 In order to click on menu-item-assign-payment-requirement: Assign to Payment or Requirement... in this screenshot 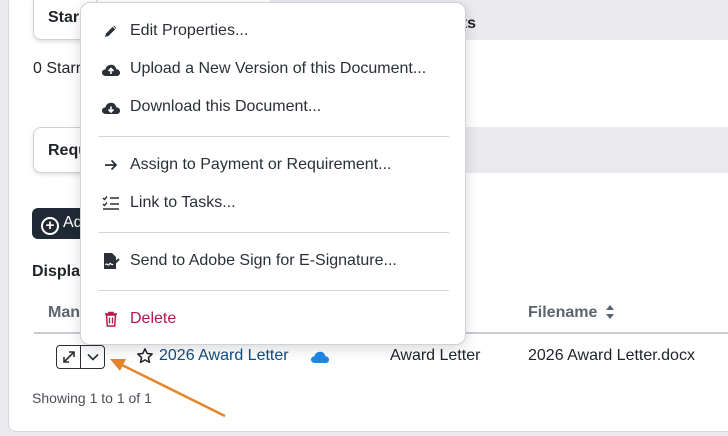, I will do `click(246, 165)`.